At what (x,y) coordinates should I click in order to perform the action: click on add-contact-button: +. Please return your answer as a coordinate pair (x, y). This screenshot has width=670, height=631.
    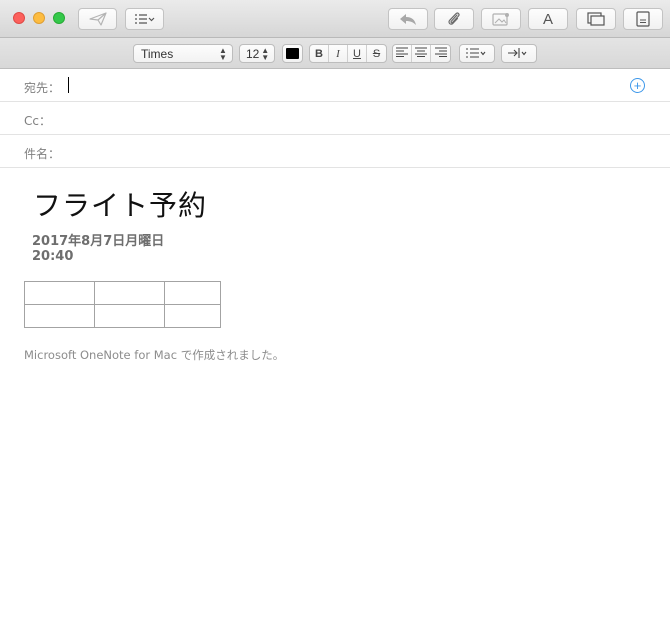
    Looking at the image, I should click on (637, 85).